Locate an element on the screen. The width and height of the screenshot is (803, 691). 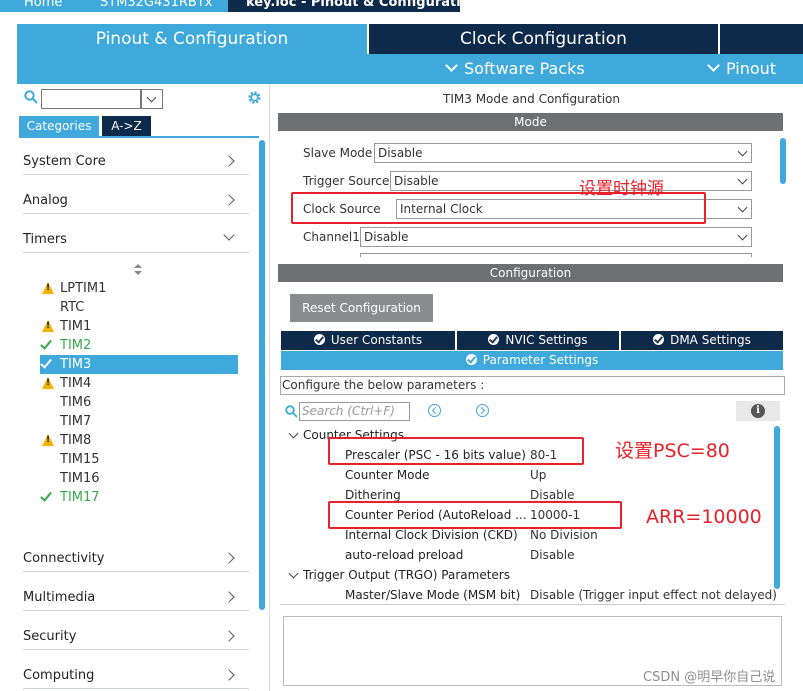
parameter-search-input: Search (Ctrl+F) is located at coordinates (354, 411).